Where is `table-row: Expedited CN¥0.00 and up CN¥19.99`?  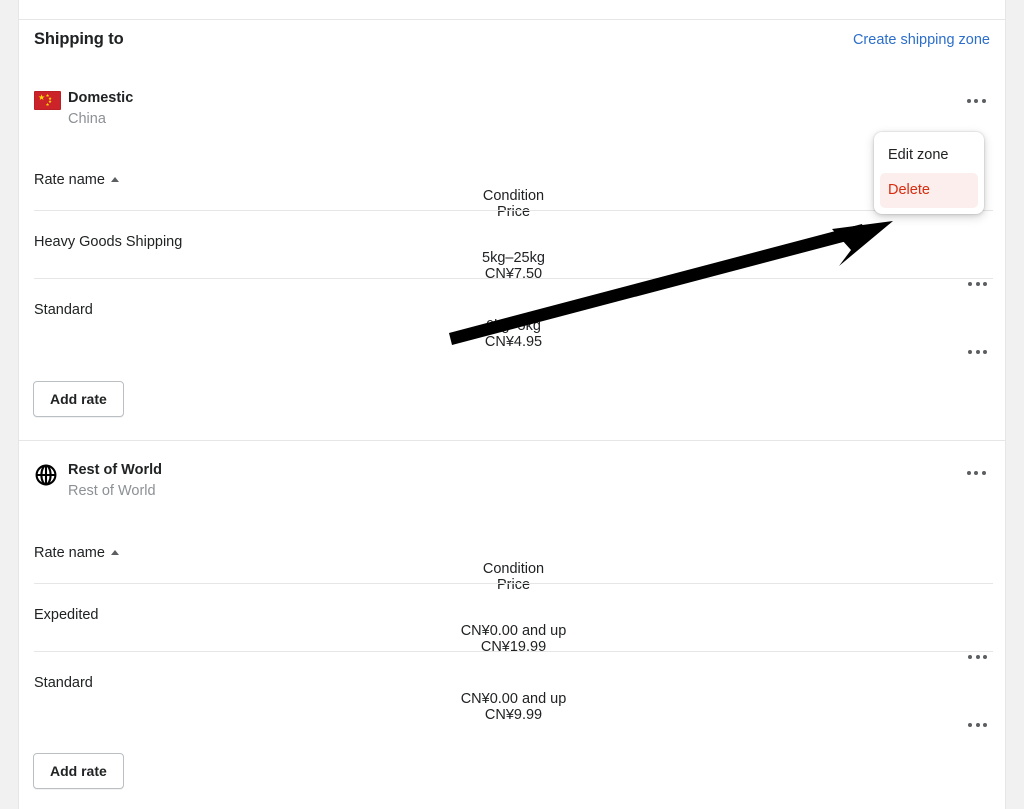
table-row: Expedited CN¥0.00 and up CN¥19.99 is located at coordinates (513, 633).